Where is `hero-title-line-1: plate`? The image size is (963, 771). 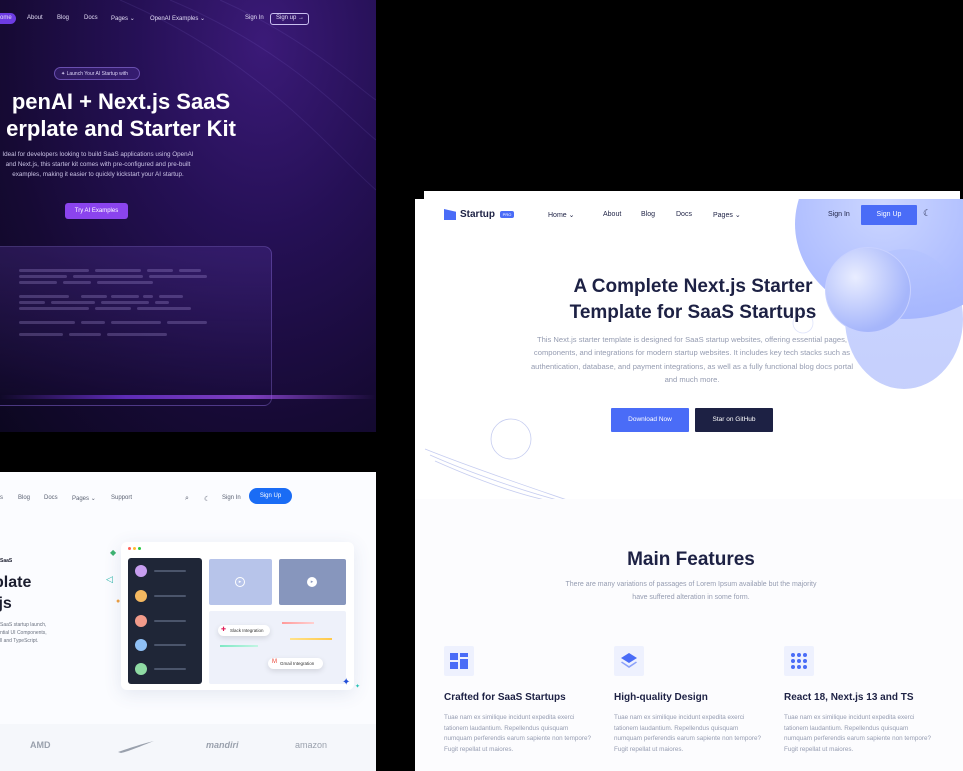 hero-title-line-1: plate is located at coordinates (16, 582).